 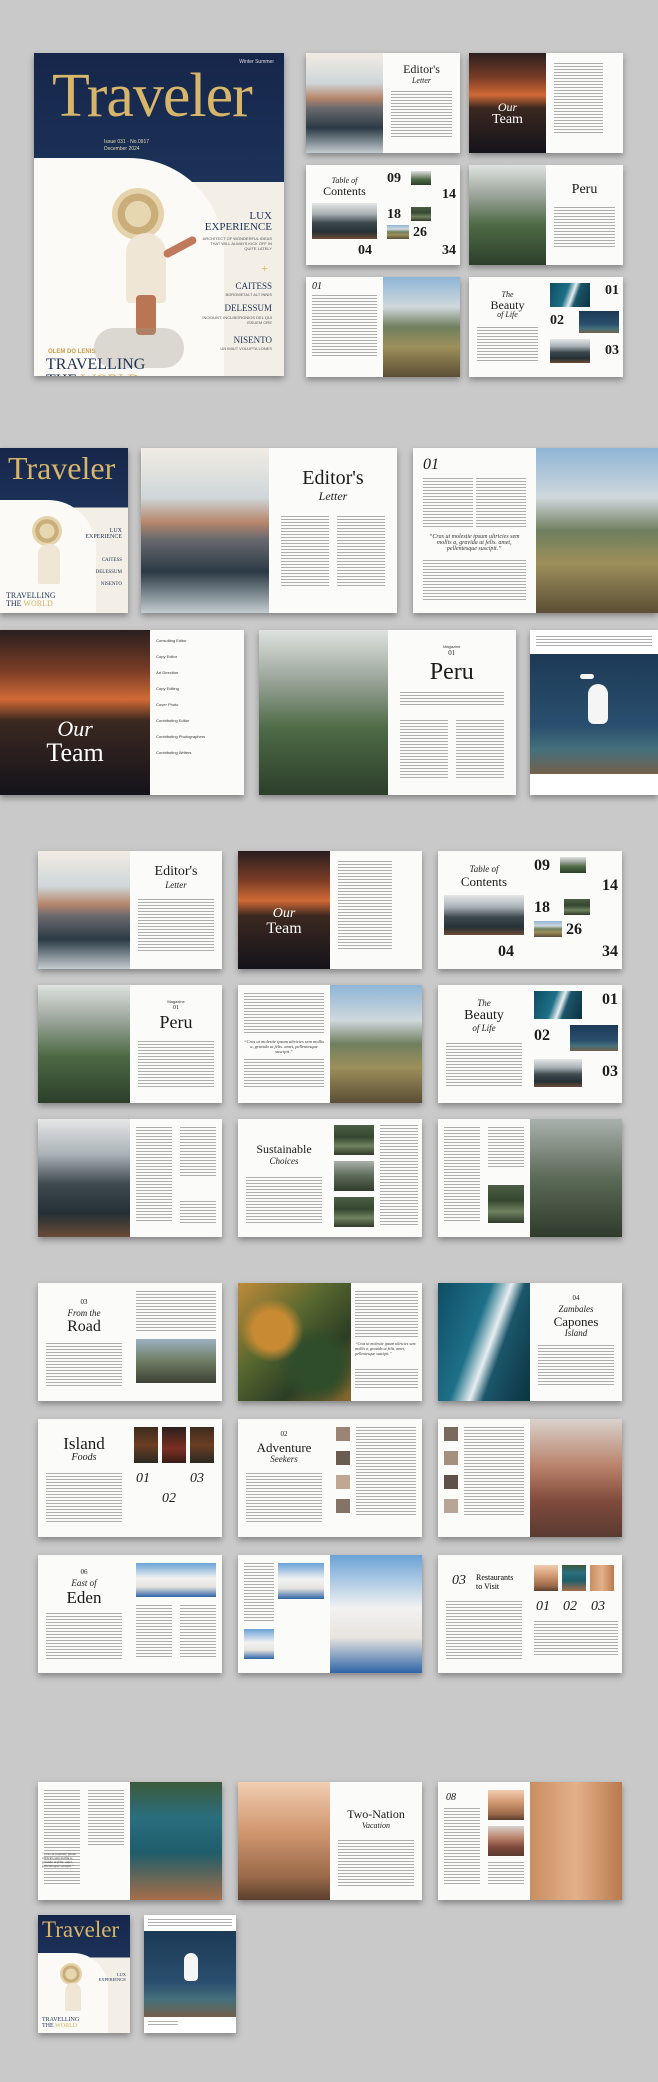 I want to click on back-cover-bird, so click(x=191, y=1967).